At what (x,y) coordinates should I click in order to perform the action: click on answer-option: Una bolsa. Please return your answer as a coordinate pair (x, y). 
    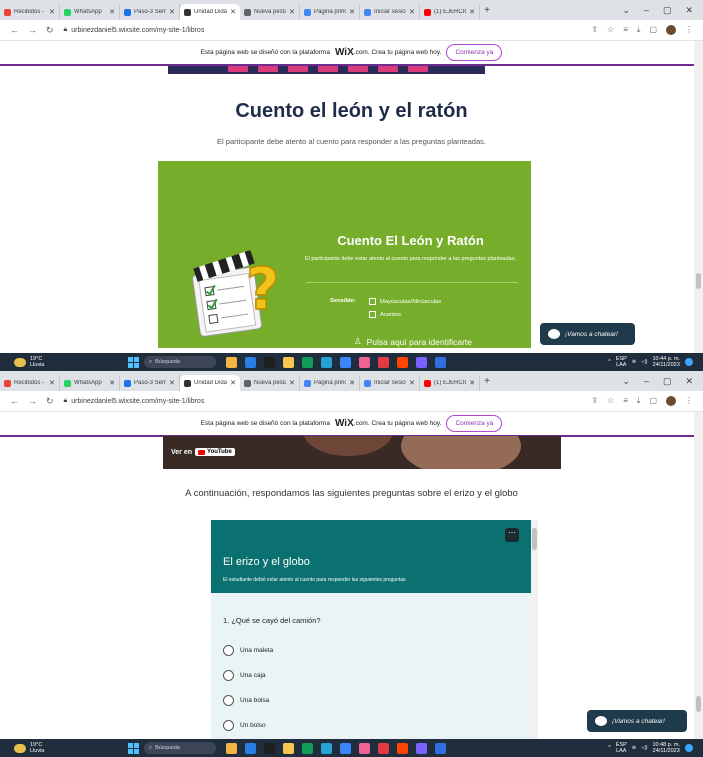
    Looking at the image, I should click on (246, 700).